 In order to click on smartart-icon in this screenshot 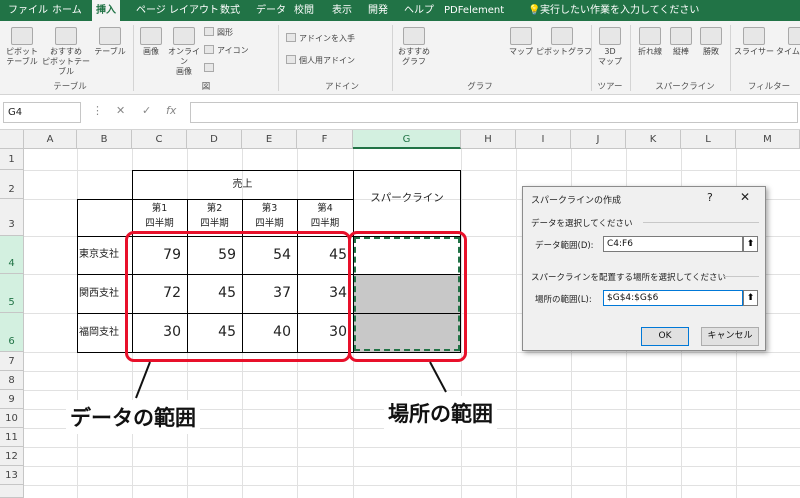, I will do `click(209, 67)`.